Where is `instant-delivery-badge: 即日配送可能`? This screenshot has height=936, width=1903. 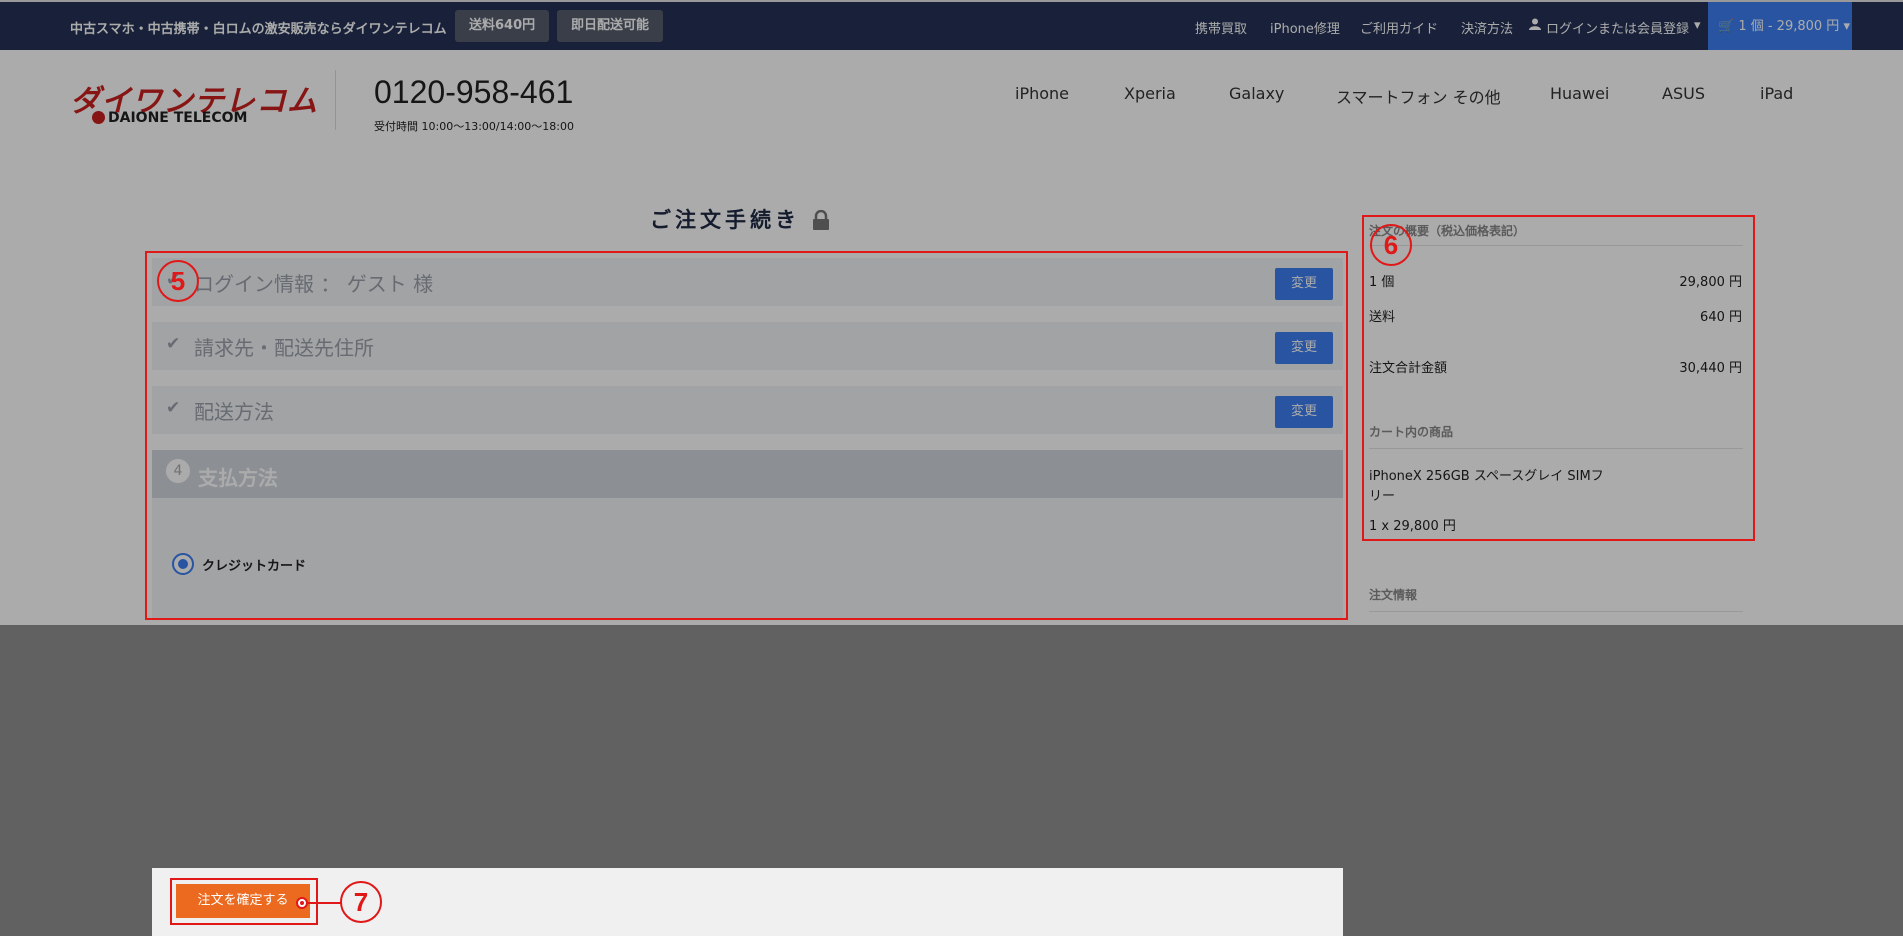 instant-delivery-badge: 即日配送可能 is located at coordinates (610, 26).